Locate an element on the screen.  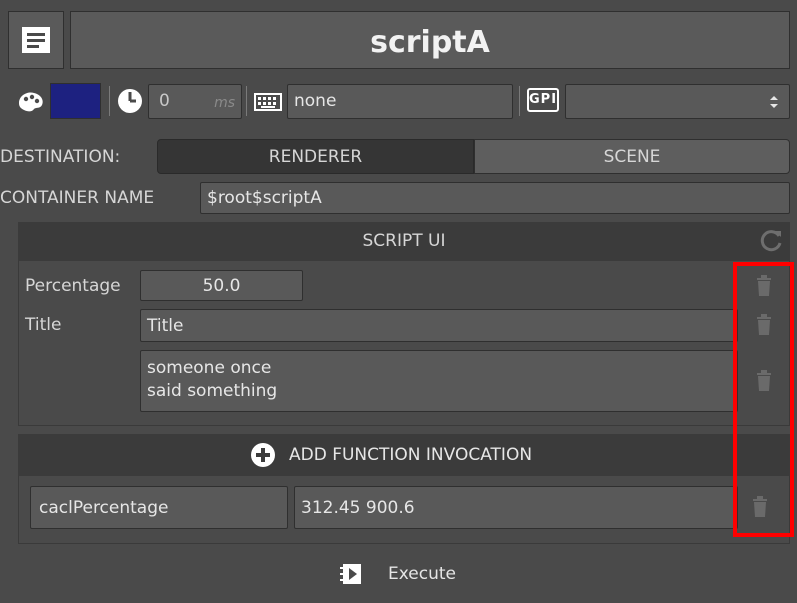
function-name-value: caclPercentage is located at coordinates (104, 508).